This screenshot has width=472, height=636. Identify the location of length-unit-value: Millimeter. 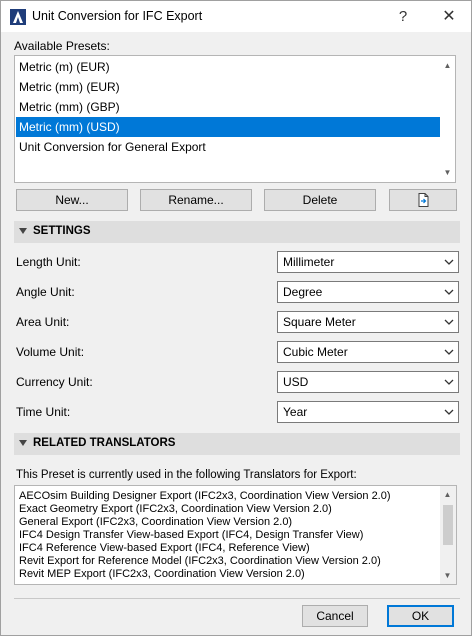
(309, 262).